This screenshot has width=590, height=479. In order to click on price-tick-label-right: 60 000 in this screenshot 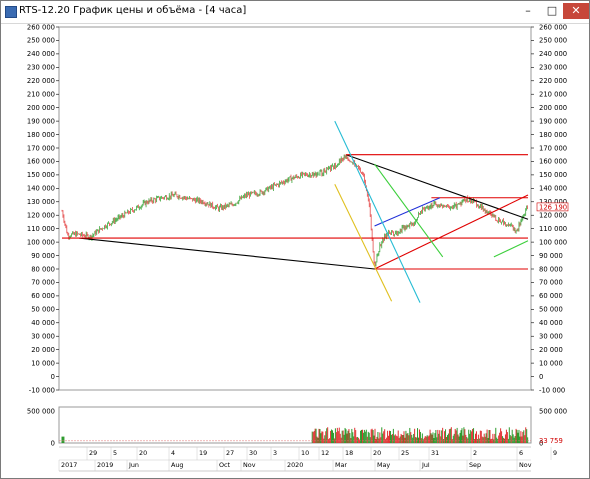, I will do `click(551, 296)`.